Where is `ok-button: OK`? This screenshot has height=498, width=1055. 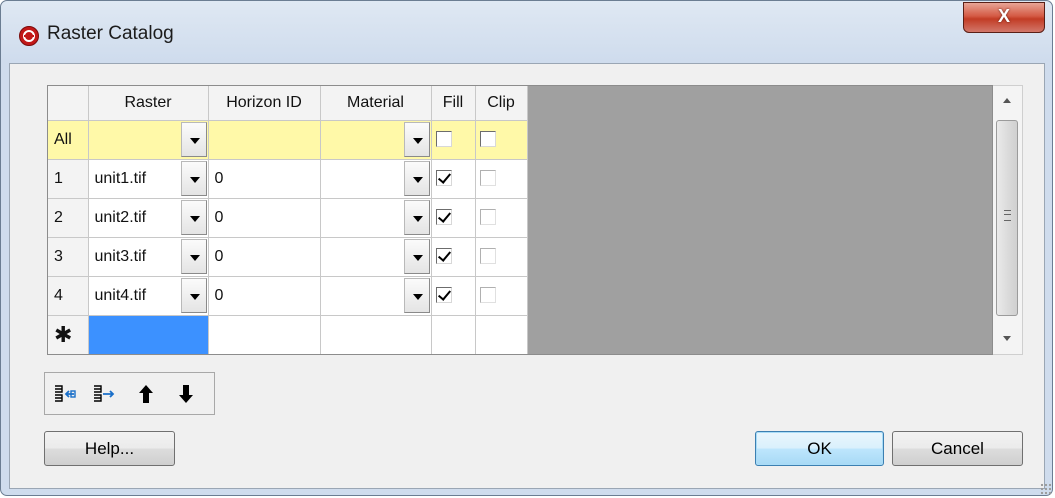
ok-button: OK is located at coordinates (819, 448).